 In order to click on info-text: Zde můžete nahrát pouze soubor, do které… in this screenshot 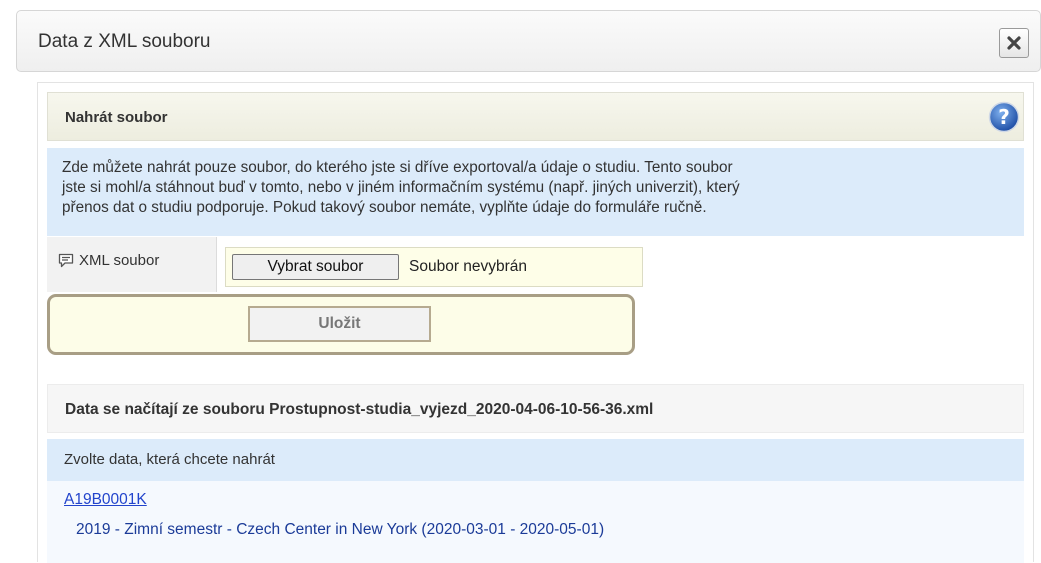, I will do `click(535, 192)`.